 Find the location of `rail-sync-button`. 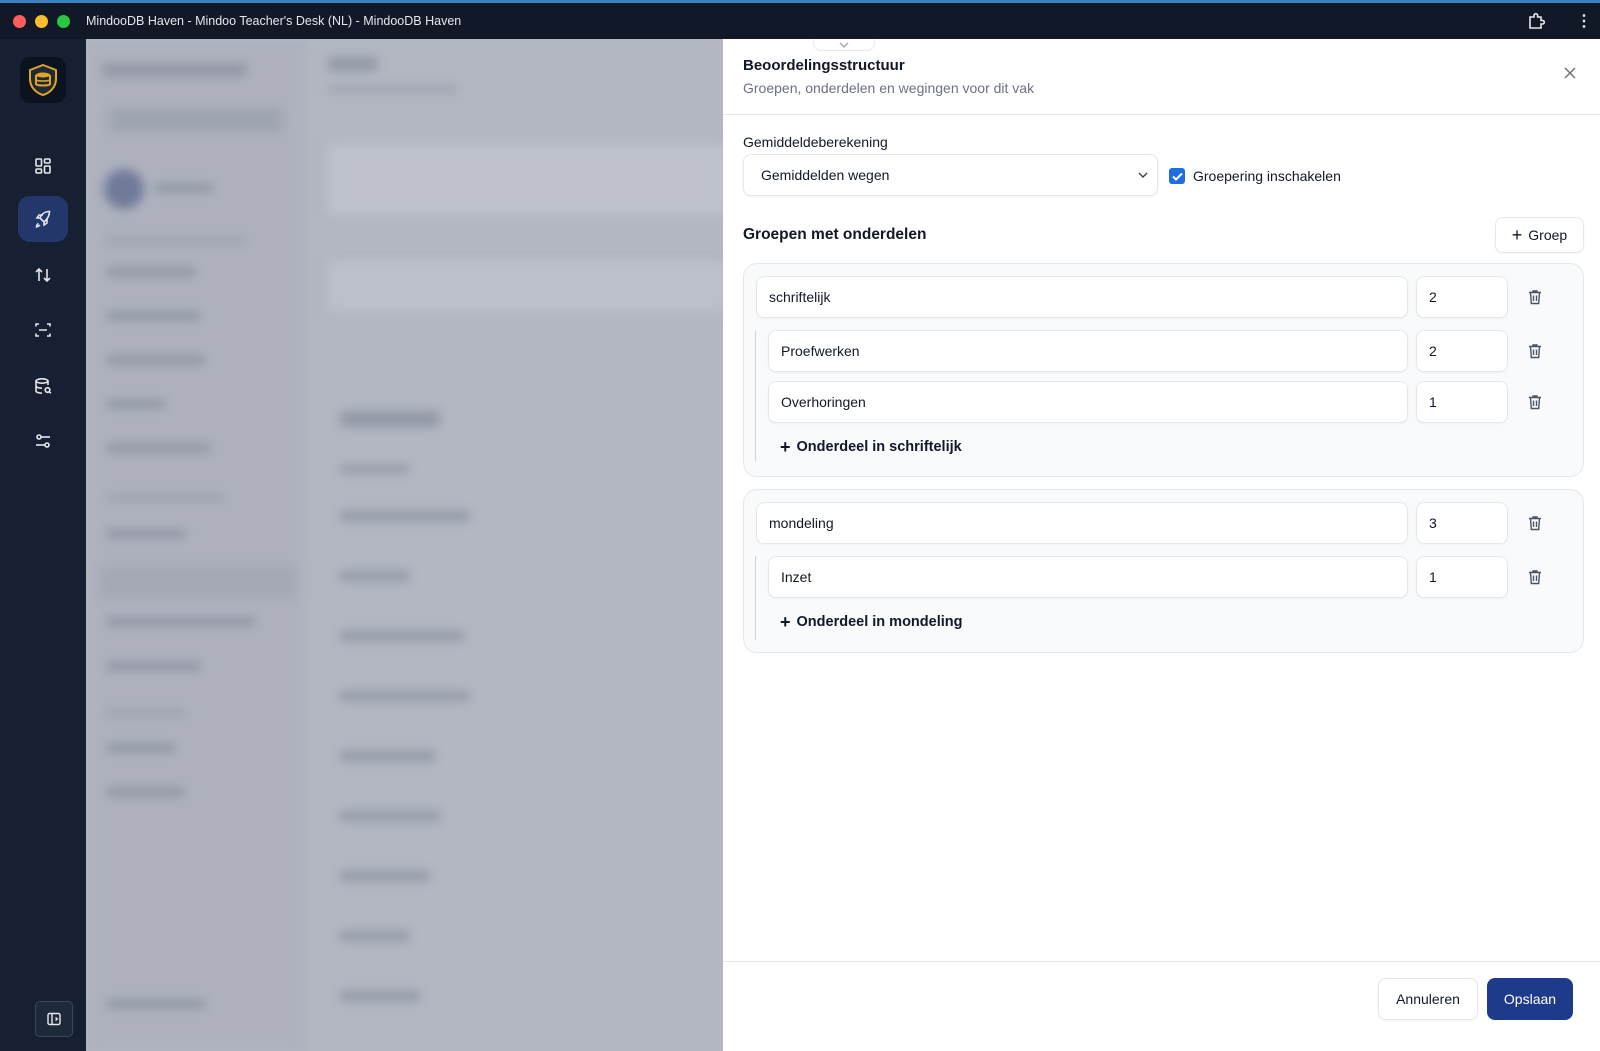

rail-sync-button is located at coordinates (43, 275).